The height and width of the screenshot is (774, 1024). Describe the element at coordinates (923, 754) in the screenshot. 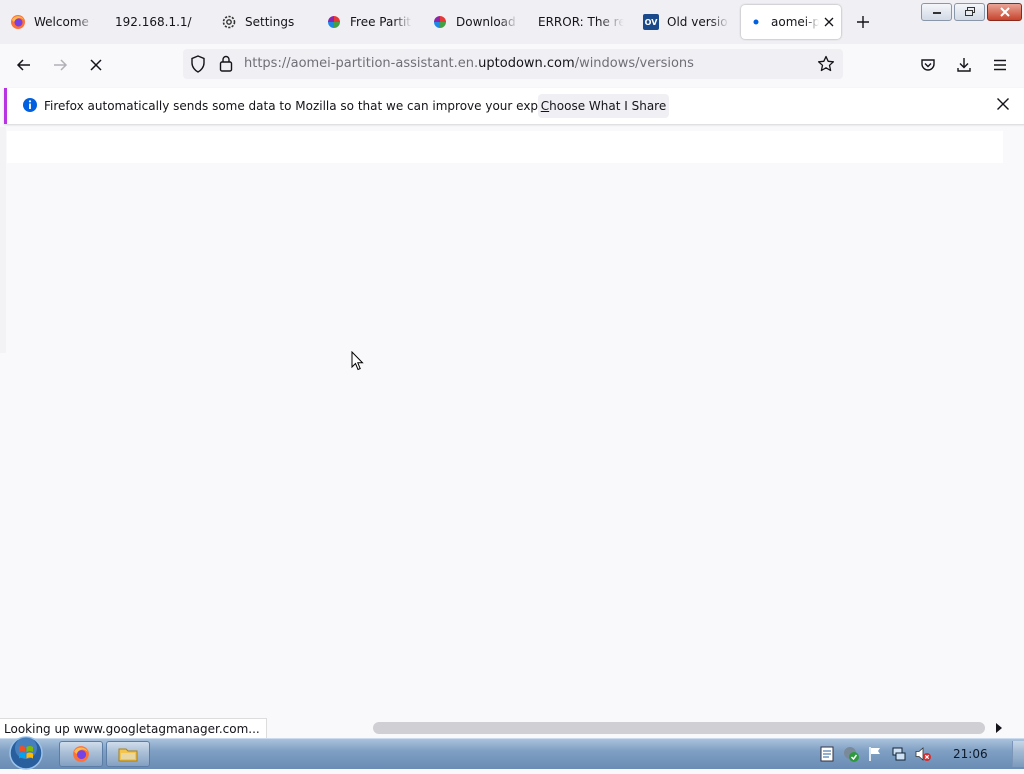

I see `volume-muted-icon` at that location.